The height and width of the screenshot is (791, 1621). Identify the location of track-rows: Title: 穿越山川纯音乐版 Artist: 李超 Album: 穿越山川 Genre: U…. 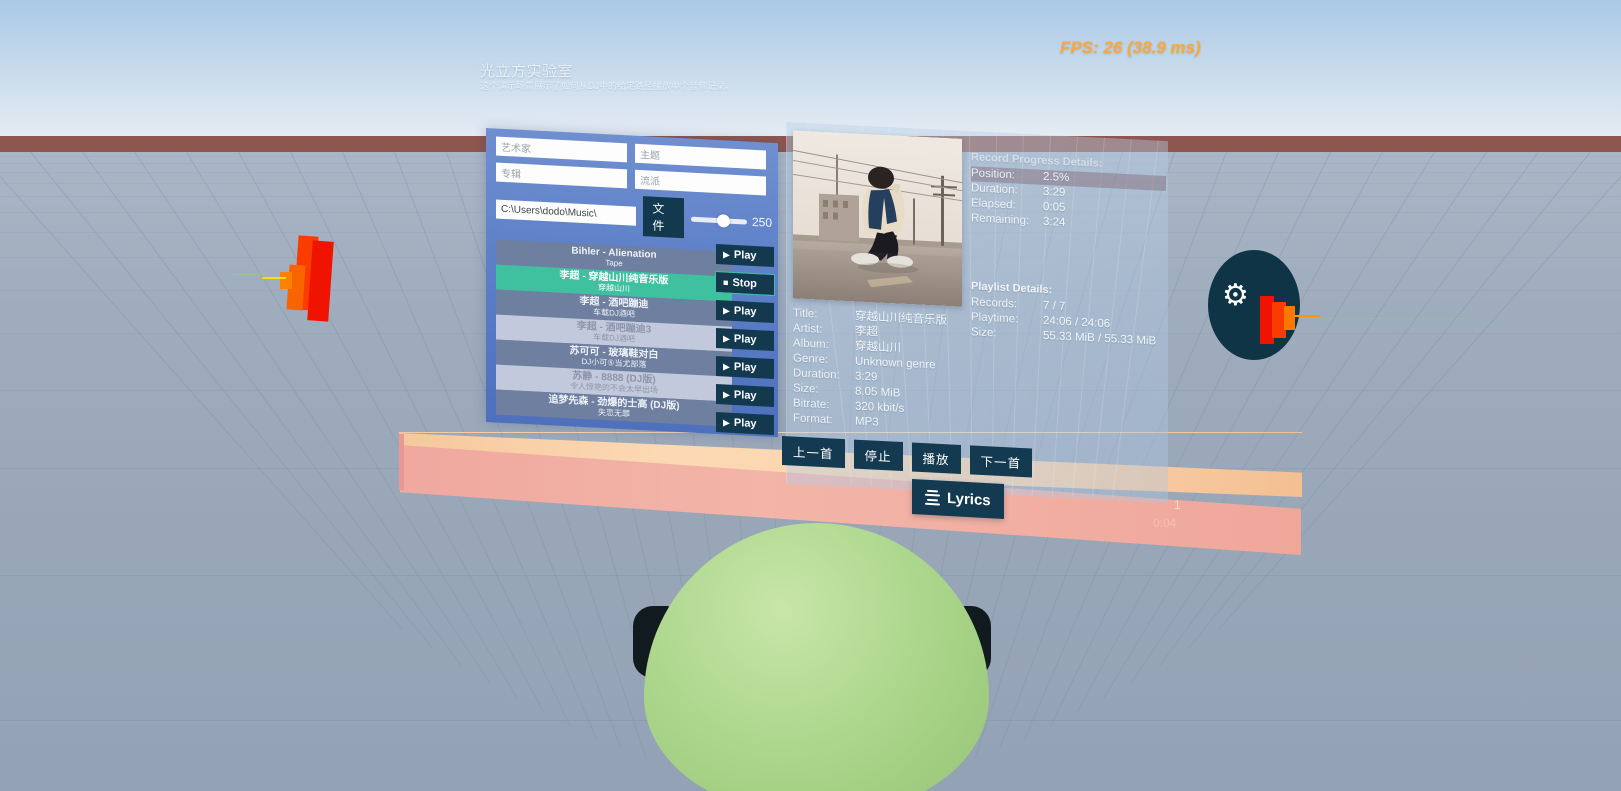
(918, 372).